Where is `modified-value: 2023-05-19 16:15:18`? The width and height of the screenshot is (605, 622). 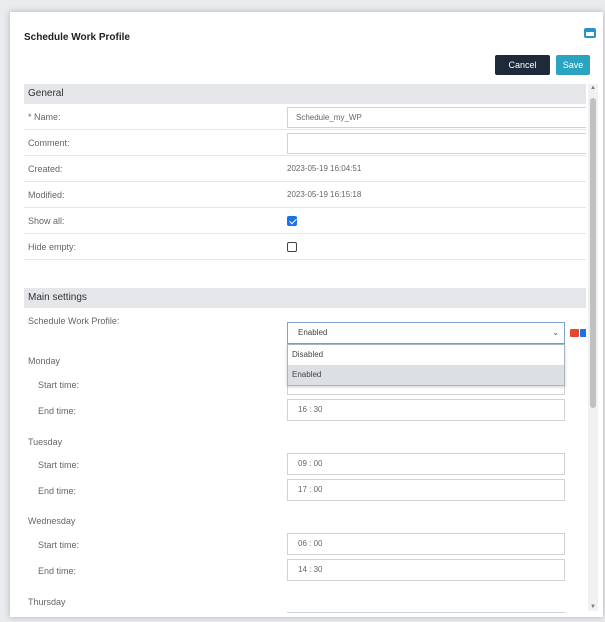 modified-value: 2023-05-19 16:15:18 is located at coordinates (324, 194).